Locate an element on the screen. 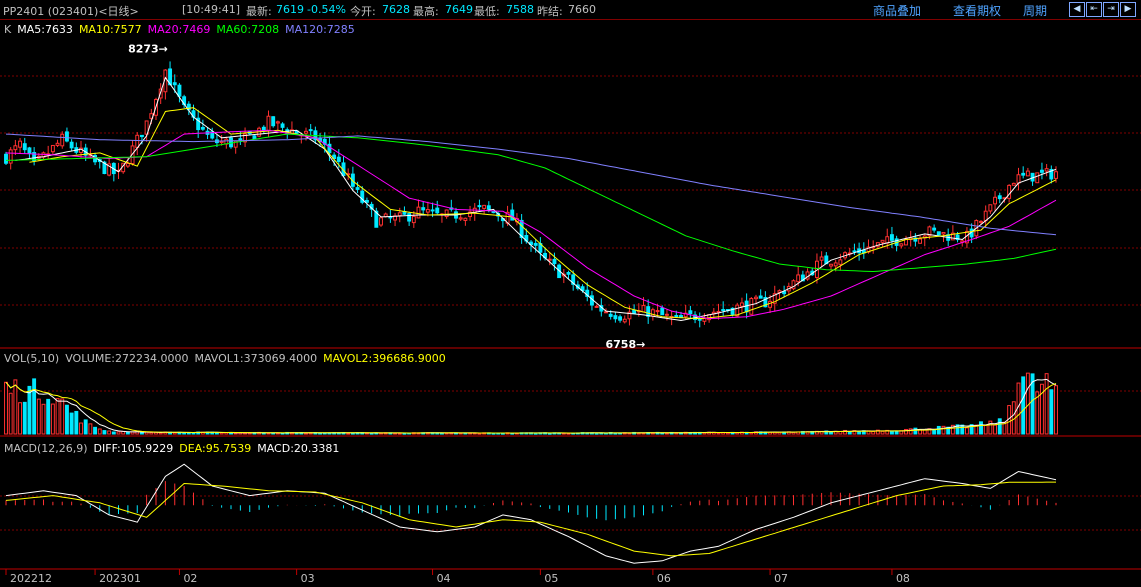  mavol2-line is located at coordinates (531, 407).